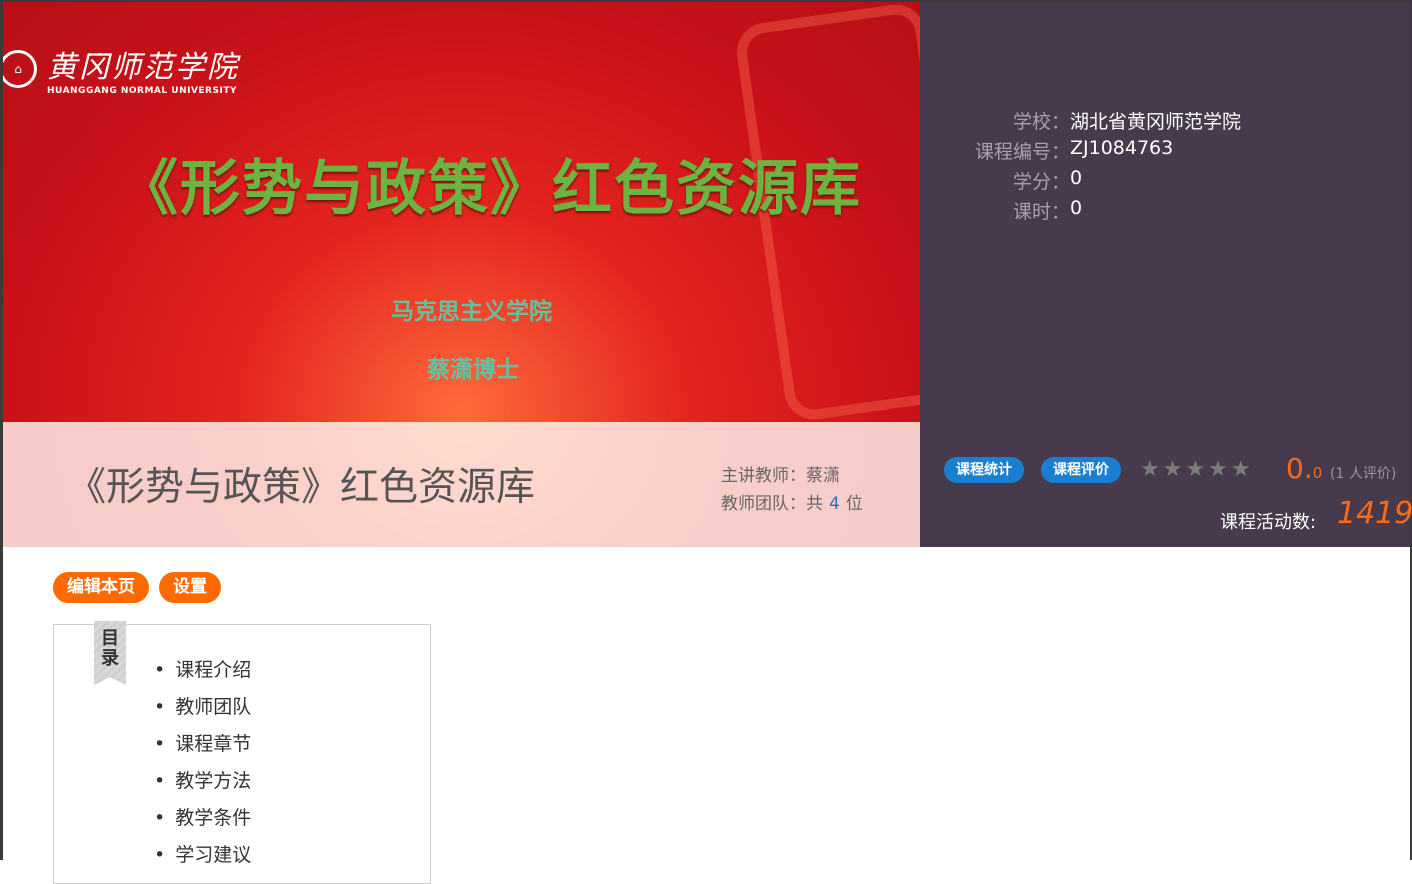  Describe the element at coordinates (1022, 152) in the screenshot. I see `info-label: 课程编号：` at that location.